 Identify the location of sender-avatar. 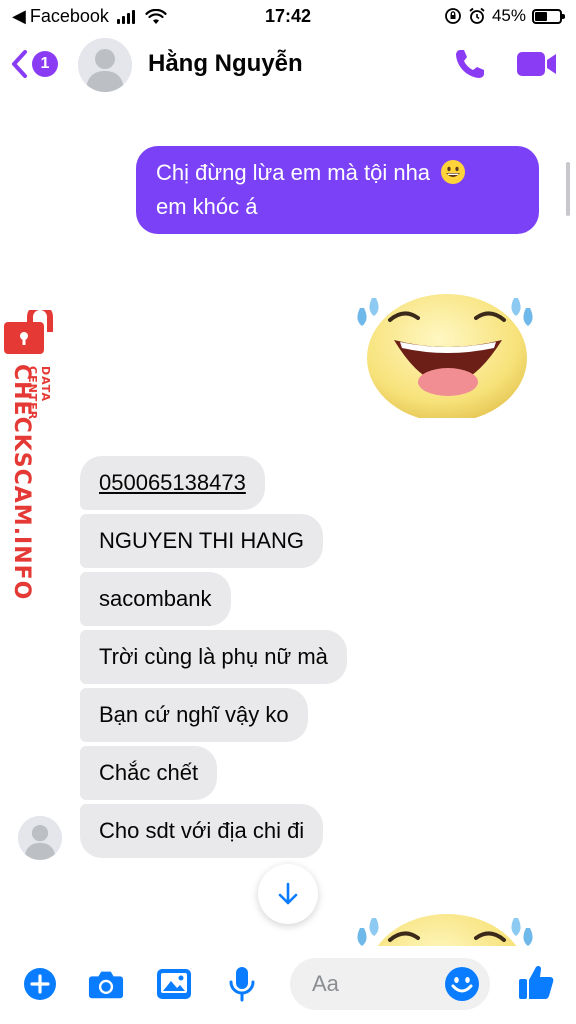
(40, 838).